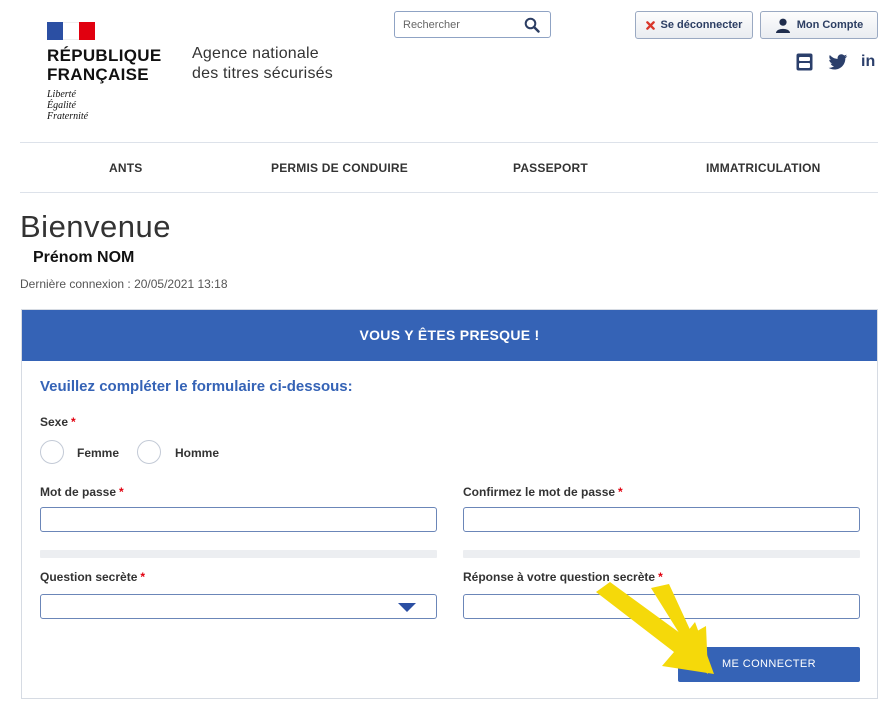 Image resolution: width=889 pixels, height=709 pixels. What do you see at coordinates (98, 453) in the screenshot?
I see `radio-label-femme: Femme` at bounding box center [98, 453].